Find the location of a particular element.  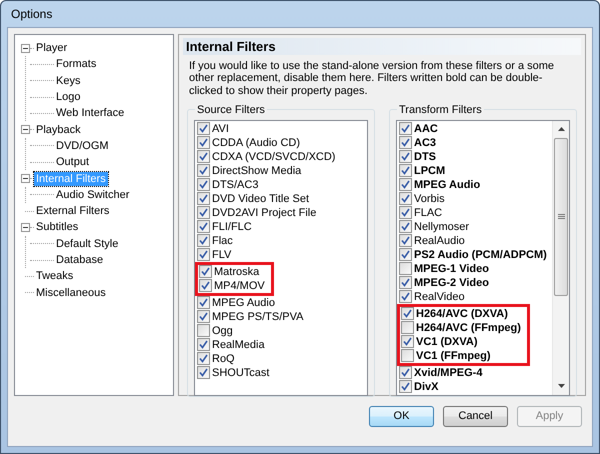

dialog-button: OK is located at coordinates (401, 416).